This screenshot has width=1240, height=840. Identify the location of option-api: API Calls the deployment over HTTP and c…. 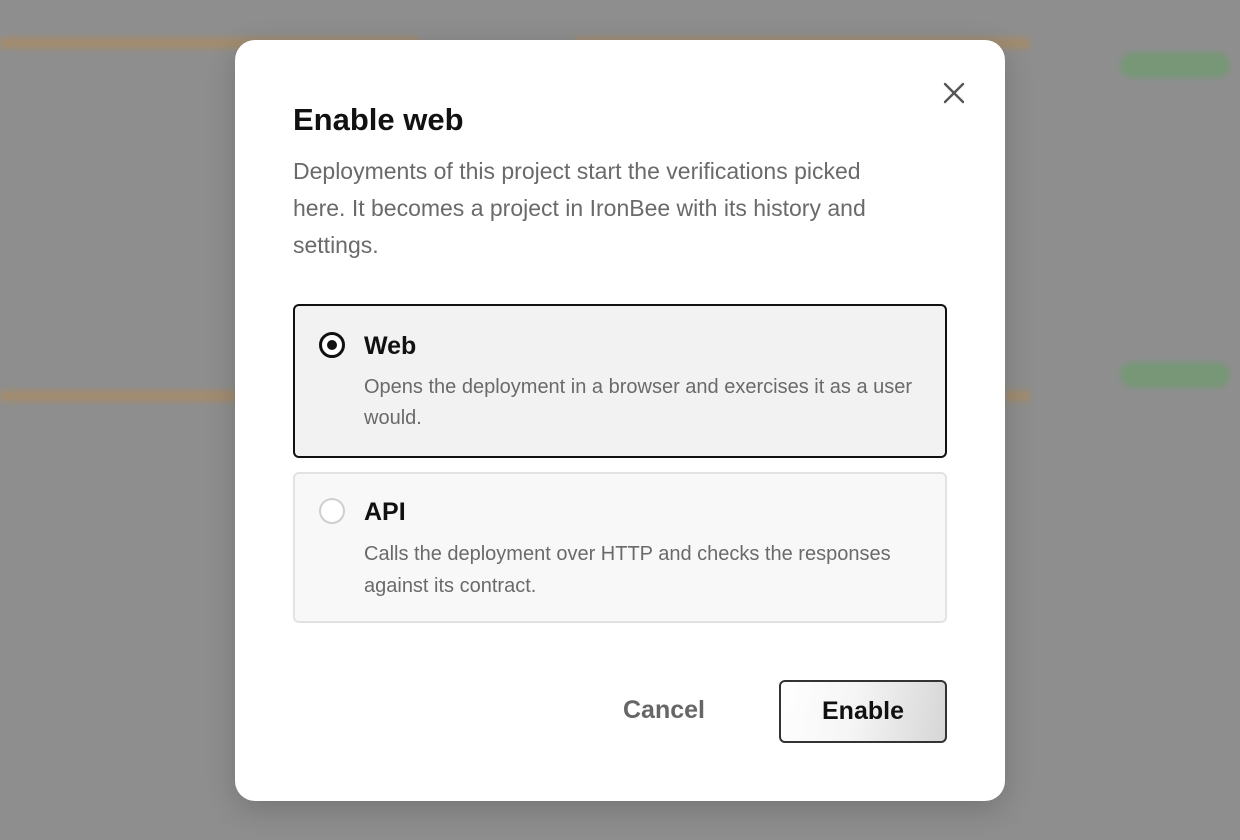
(620, 547).